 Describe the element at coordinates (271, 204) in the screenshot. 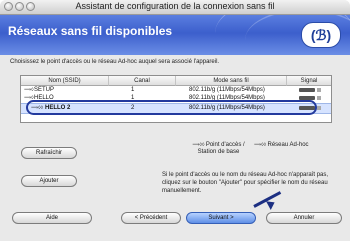

I see `pointer-arrowhead-icon` at that location.